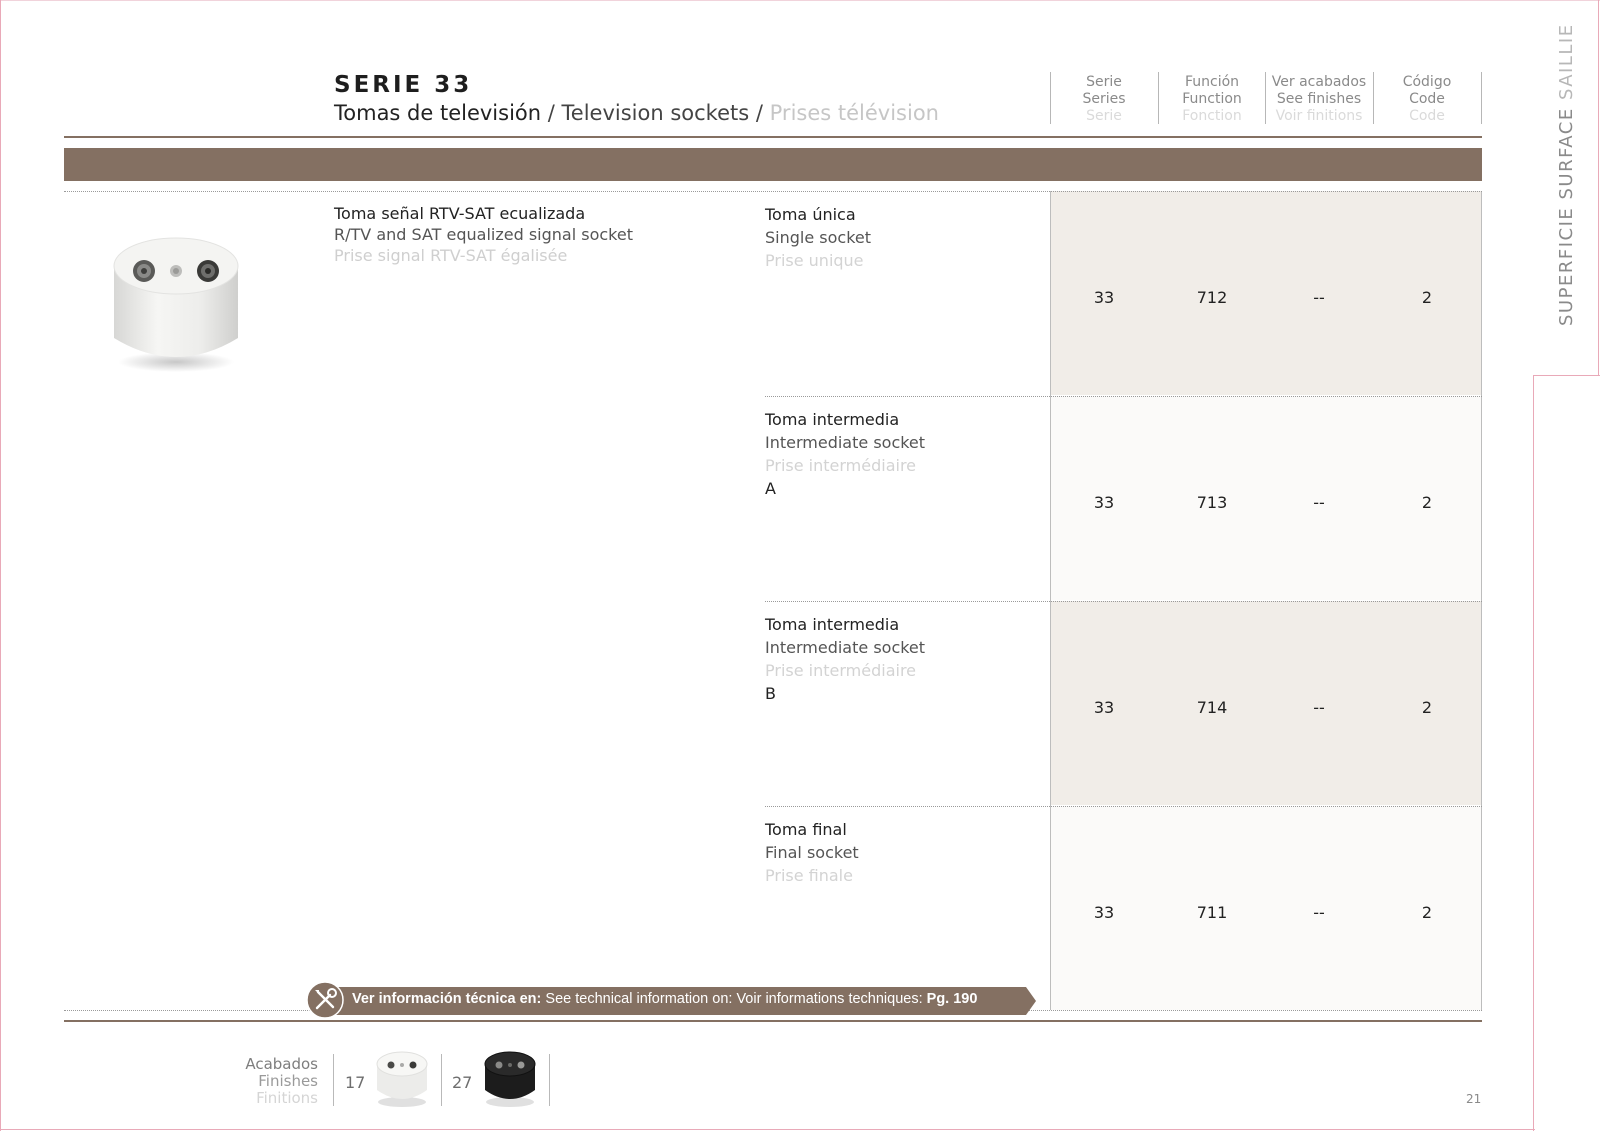  I want to click on series-title: SERIE 33, so click(403, 85).